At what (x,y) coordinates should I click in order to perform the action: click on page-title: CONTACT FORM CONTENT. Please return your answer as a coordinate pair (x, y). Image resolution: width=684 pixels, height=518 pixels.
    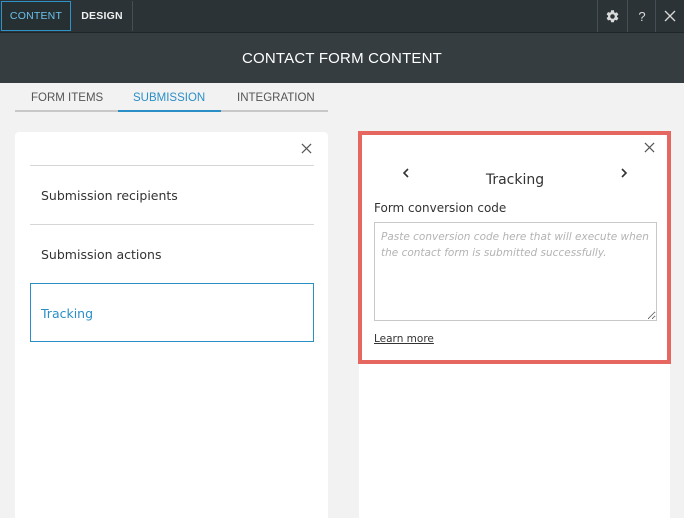
    Looking at the image, I should click on (342, 58).